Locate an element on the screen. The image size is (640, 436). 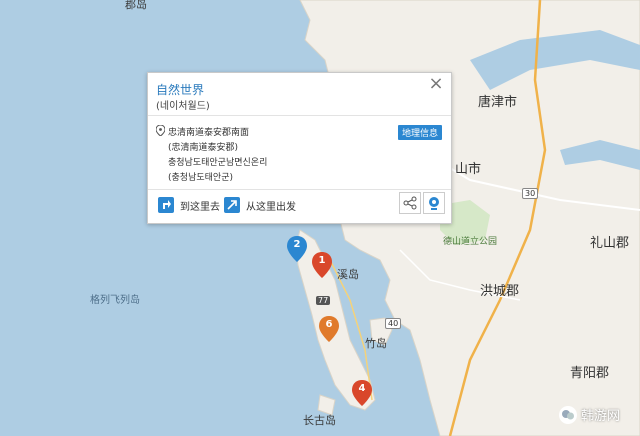
address-line: 충청남도태안군남면신온리 is located at coordinates (218, 163).